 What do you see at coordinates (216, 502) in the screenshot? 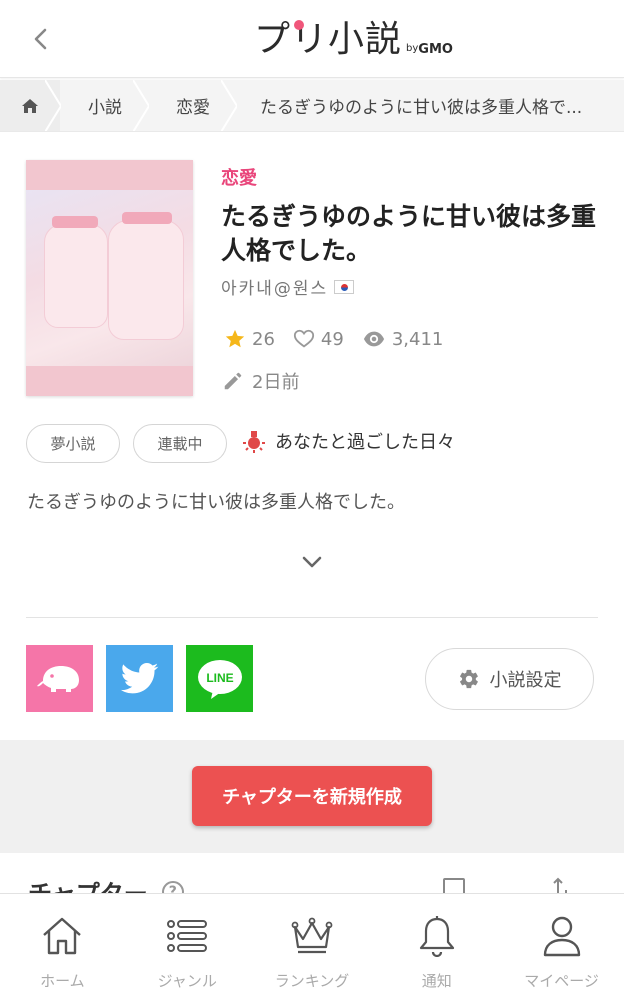
I see `novel-summary: たるぎうゆのように甘い彼は多重人格でした。` at bounding box center [216, 502].